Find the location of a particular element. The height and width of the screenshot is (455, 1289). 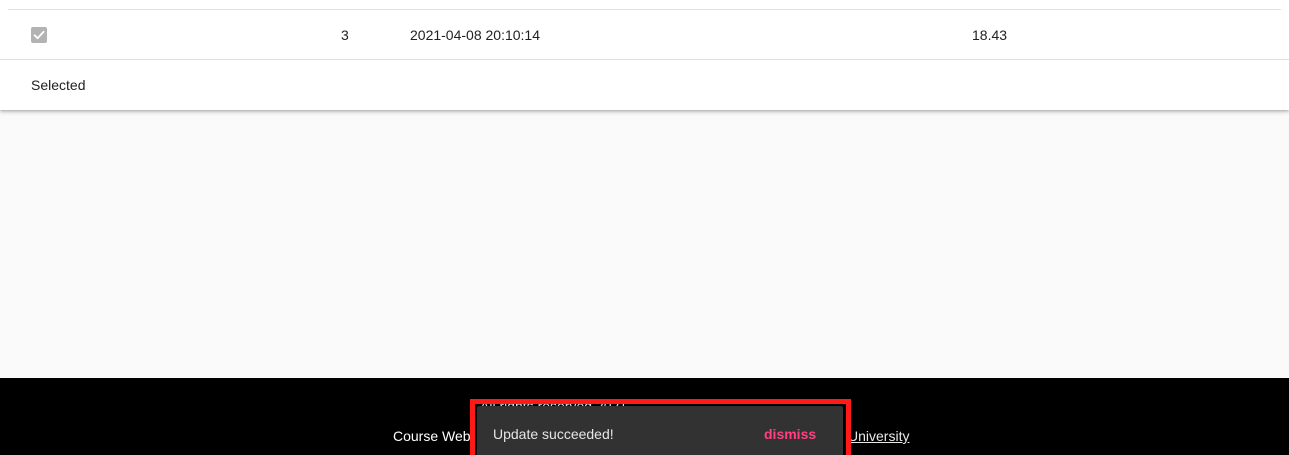

cell-id: 3 is located at coordinates (345, 35).